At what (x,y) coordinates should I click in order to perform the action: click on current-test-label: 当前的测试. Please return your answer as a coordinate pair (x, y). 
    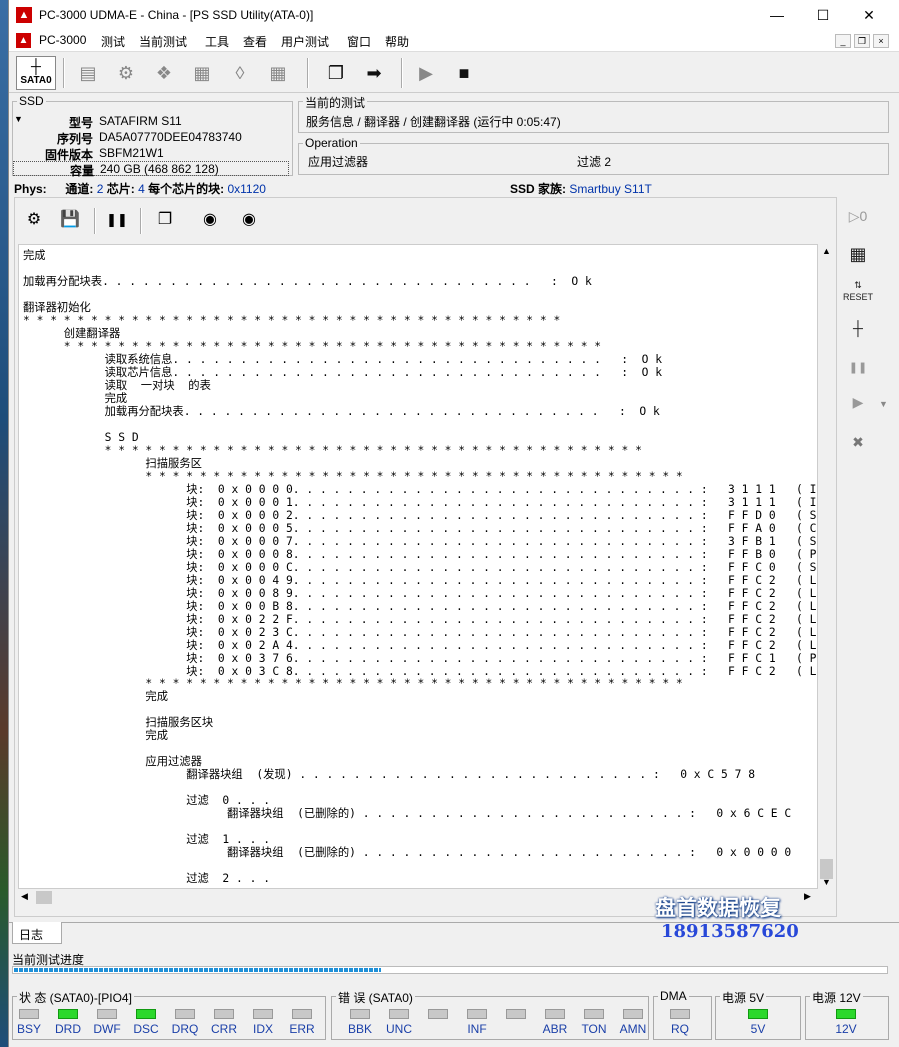
    Looking at the image, I should click on (335, 102).